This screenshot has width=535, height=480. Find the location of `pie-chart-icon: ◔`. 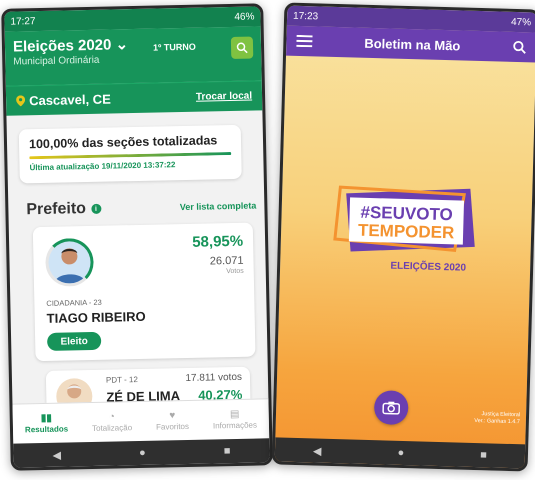

pie-chart-icon: ◔ is located at coordinates (111, 417).